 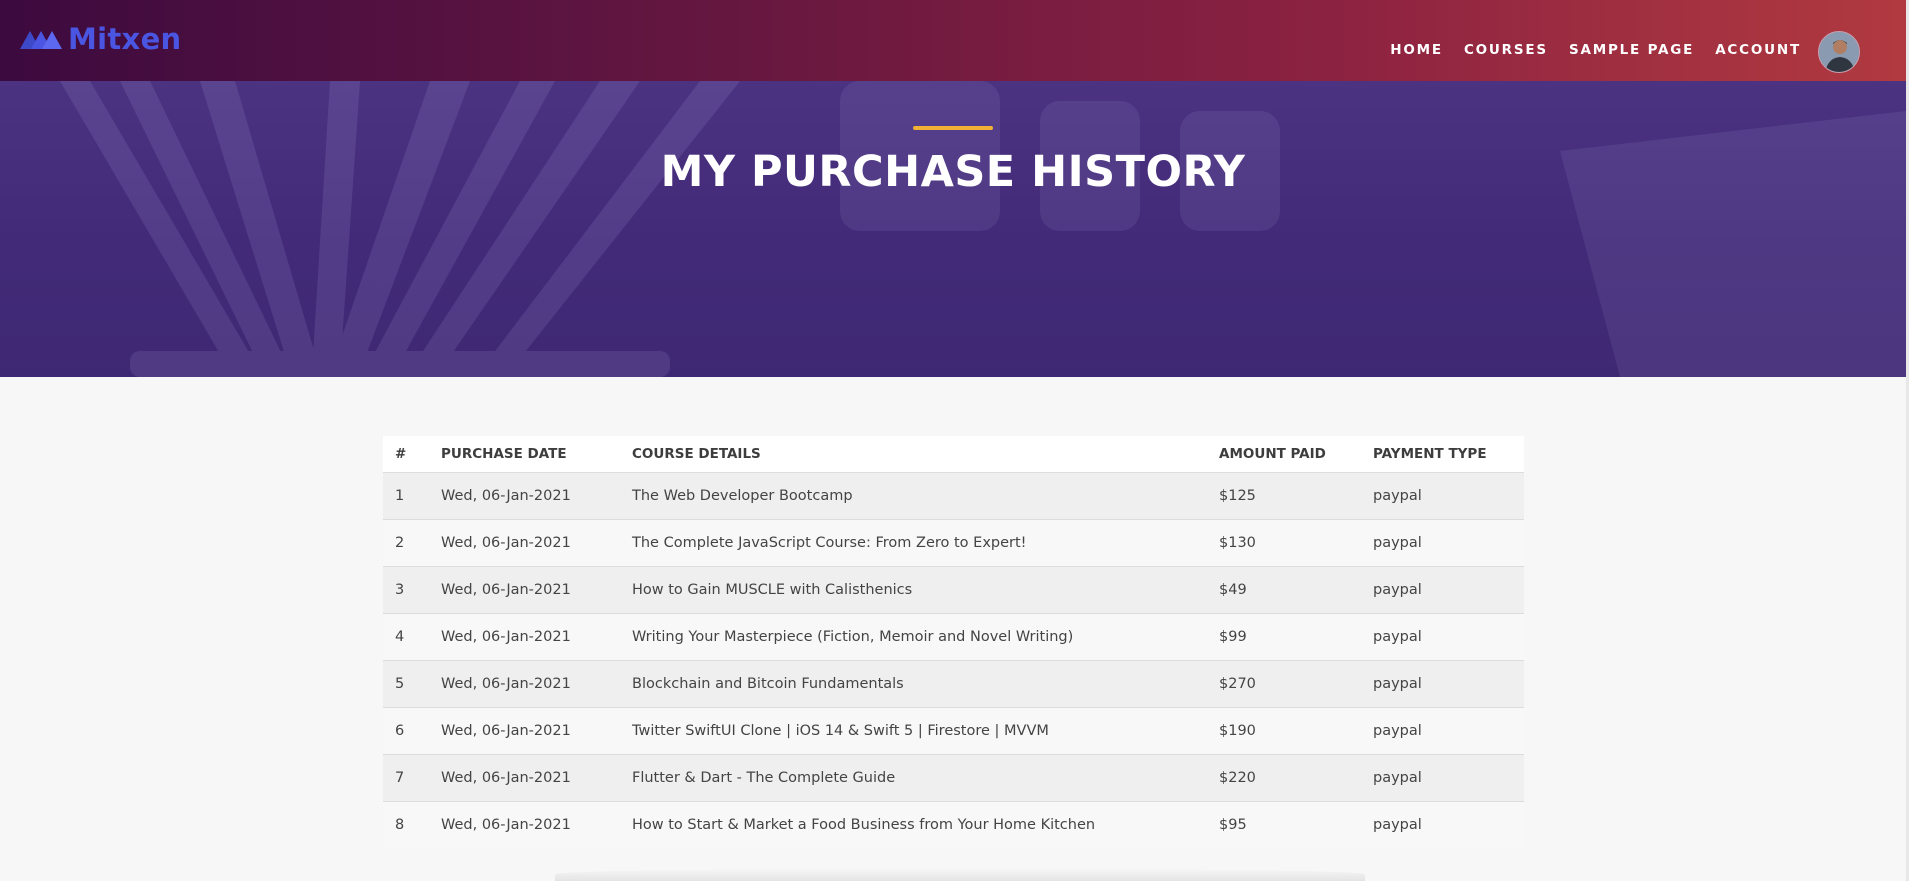 I want to click on logo-mark-icon, so click(x=41, y=40).